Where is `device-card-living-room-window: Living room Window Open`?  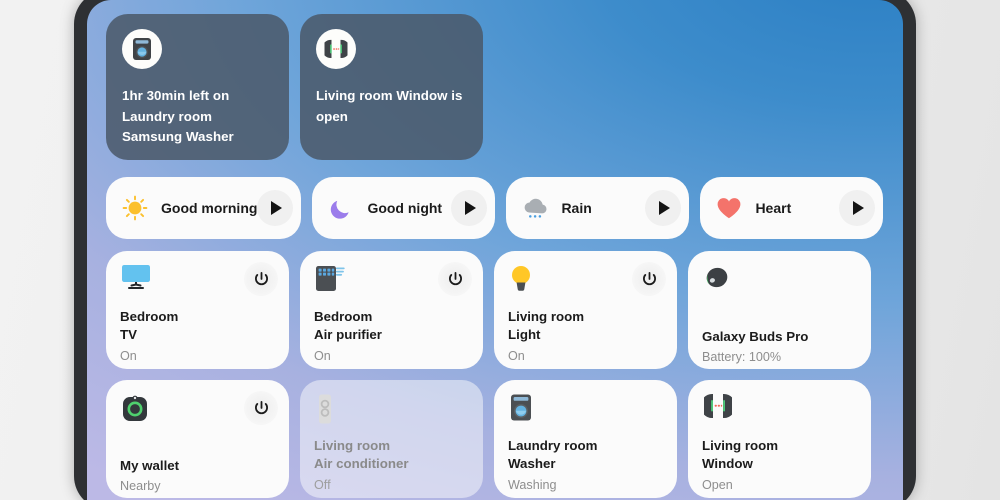
device-card-living-room-window: Living room Window Open is located at coordinates (779, 439).